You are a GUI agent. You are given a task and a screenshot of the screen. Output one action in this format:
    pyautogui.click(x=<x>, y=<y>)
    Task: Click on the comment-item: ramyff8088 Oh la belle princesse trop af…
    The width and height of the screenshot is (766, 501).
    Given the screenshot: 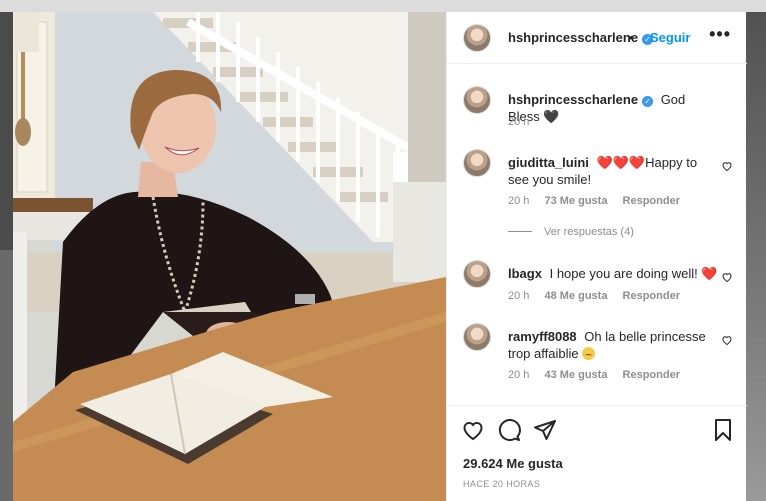 What is the action you would take?
    pyautogui.click(x=598, y=358)
    